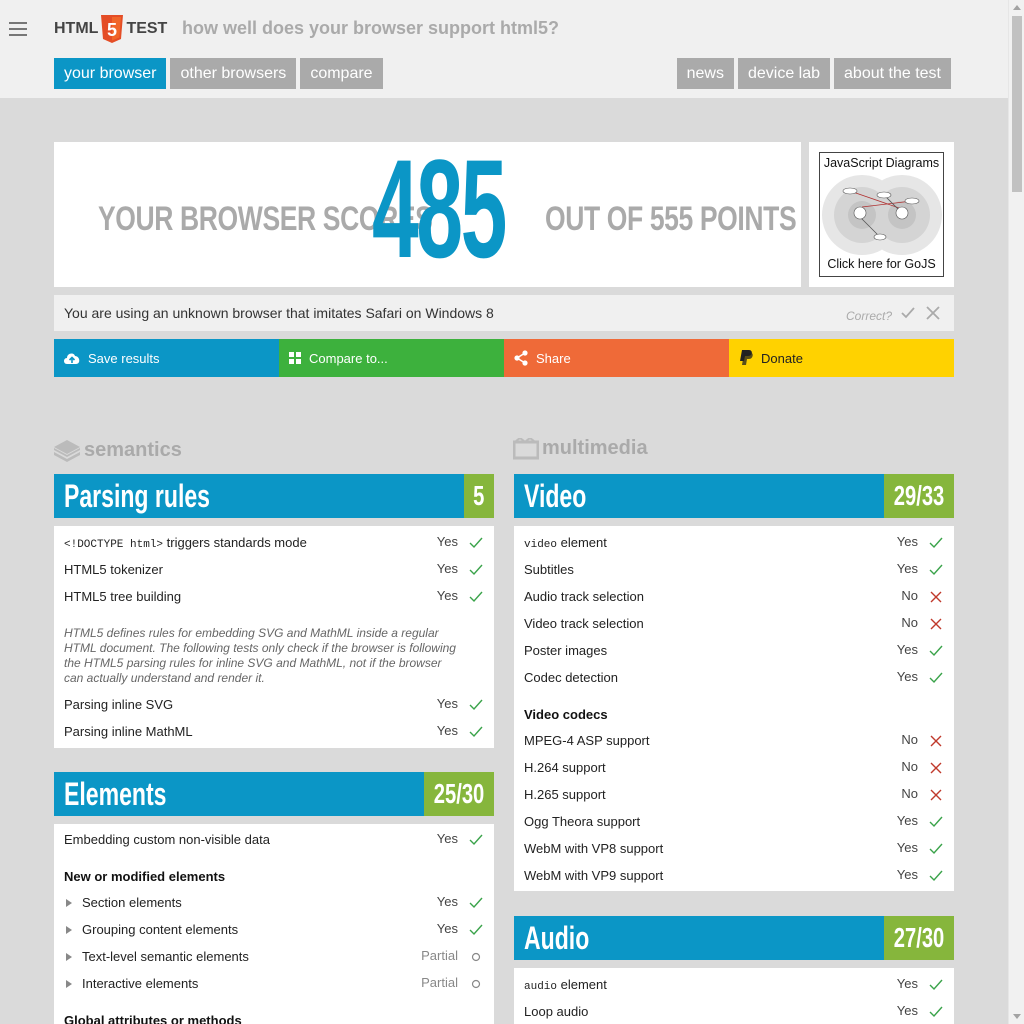 The height and width of the screenshot is (1024, 1024). I want to click on tab-other-browsers: other browsers, so click(233, 73).